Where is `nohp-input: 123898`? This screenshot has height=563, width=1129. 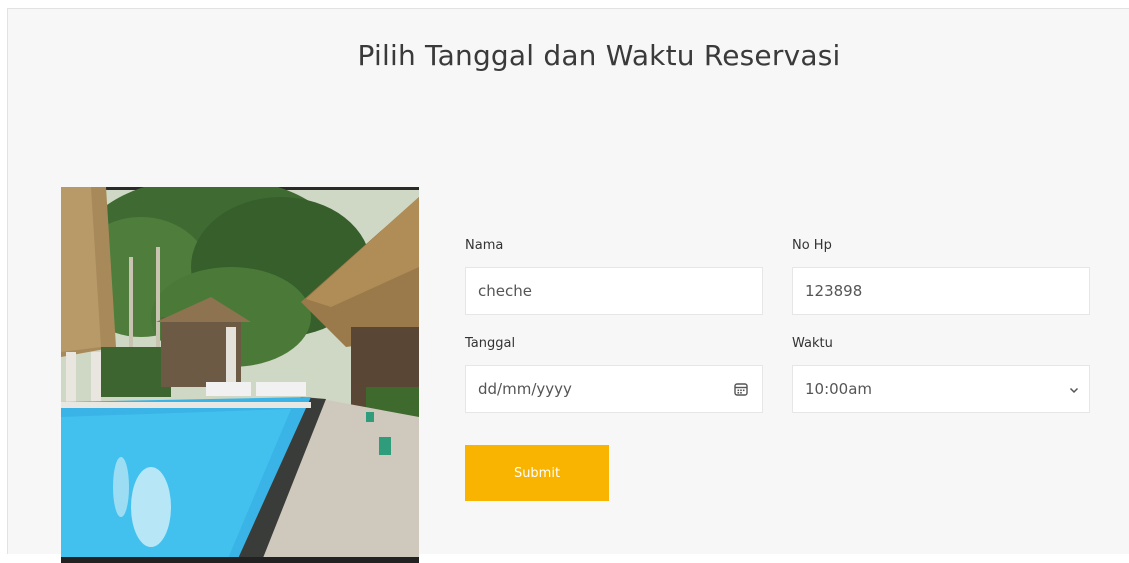 nohp-input: 123898 is located at coordinates (941, 291).